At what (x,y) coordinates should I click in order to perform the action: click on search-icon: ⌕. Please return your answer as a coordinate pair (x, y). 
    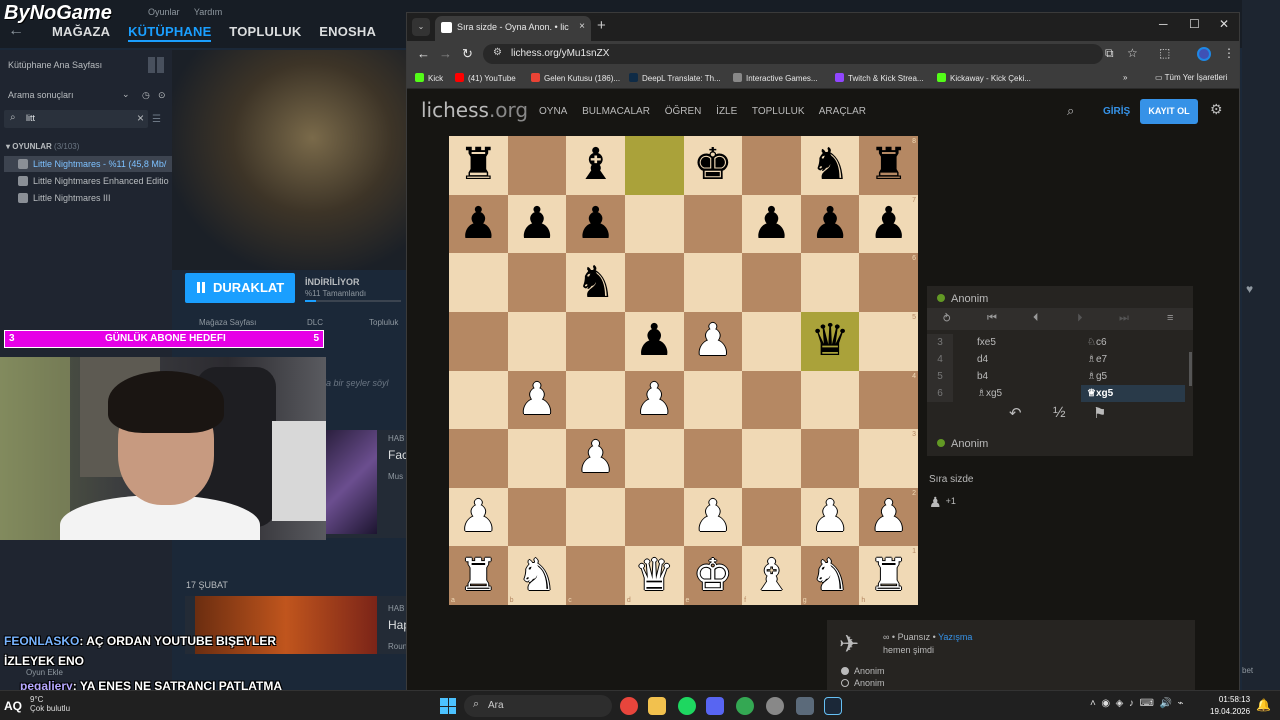
    Looking at the image, I should click on (1070, 111).